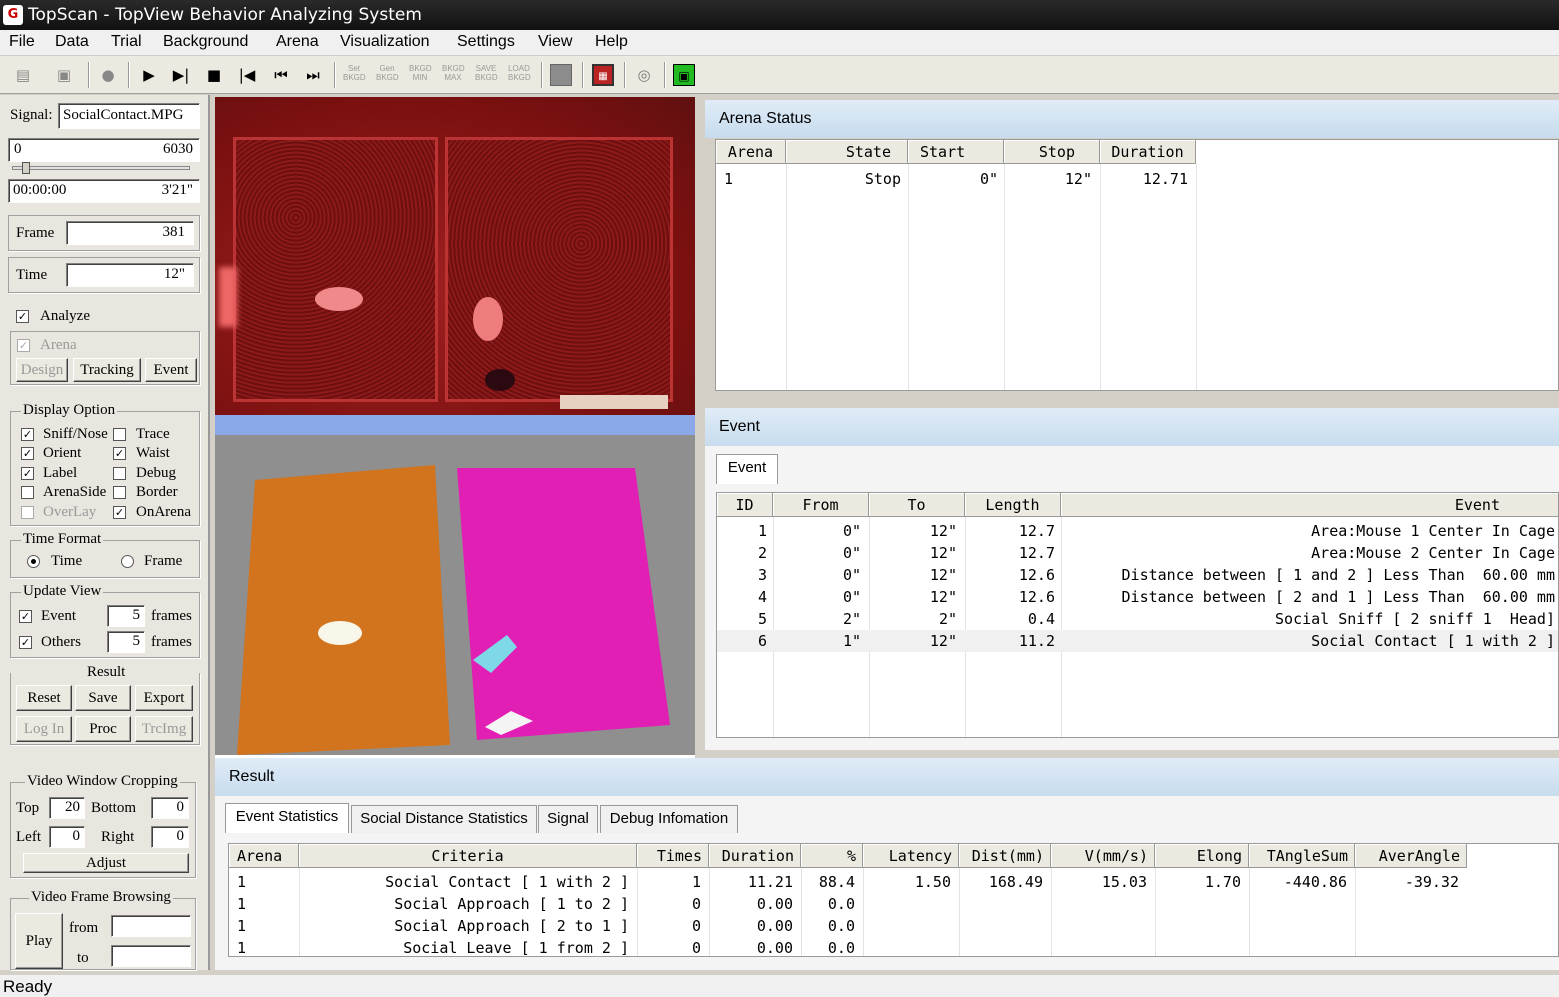 This screenshot has height=997, width=1559. I want to click on open-file-icon: ▤, so click(23, 75).